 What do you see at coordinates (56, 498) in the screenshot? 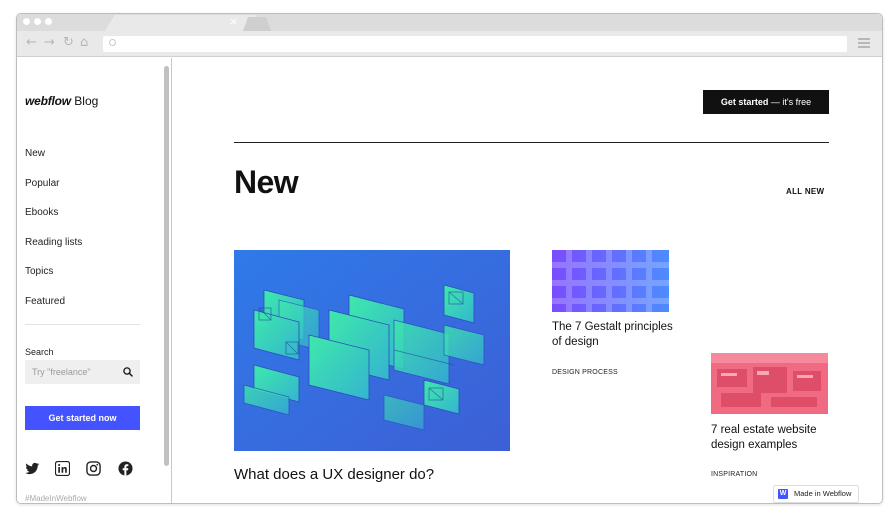
I see `made-in-webflow-hashtag: #MadeInWebflow` at bounding box center [56, 498].